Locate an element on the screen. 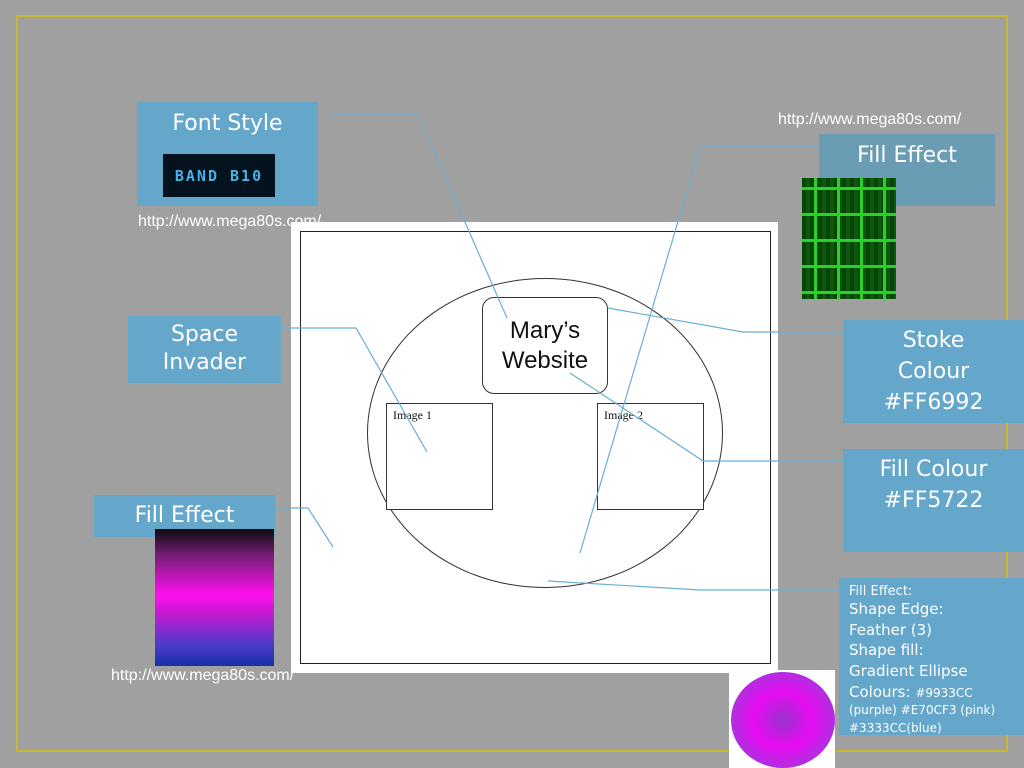 This screenshot has width=1024, height=768. fill-colour-callout: Fill Colour #FF5722 is located at coordinates (933, 500).